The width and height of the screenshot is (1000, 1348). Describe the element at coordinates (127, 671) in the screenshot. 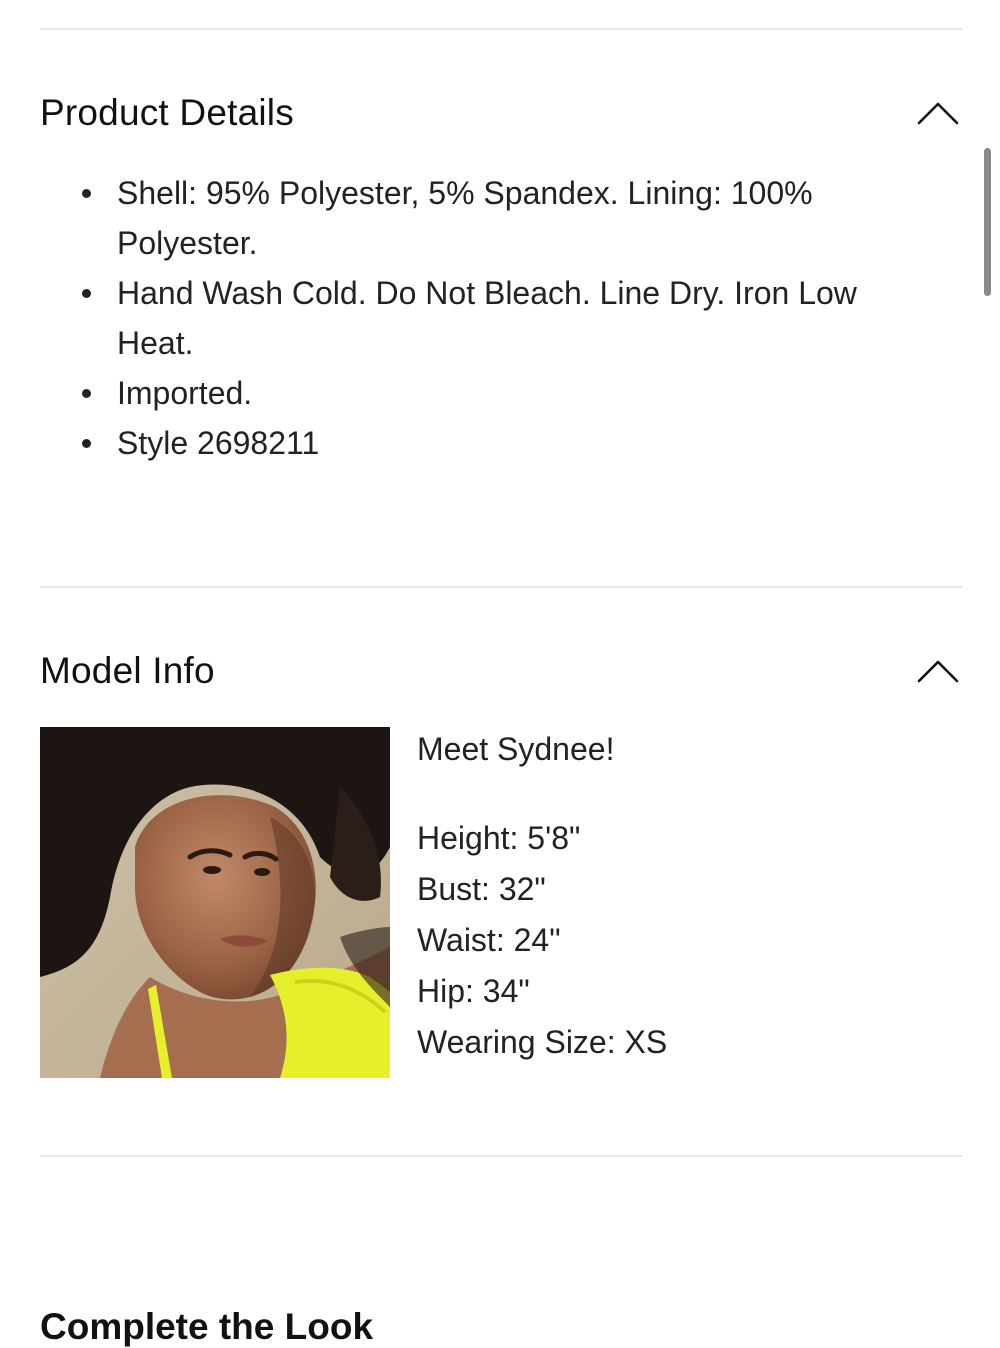

I see `model-info-title: Model Info` at that location.